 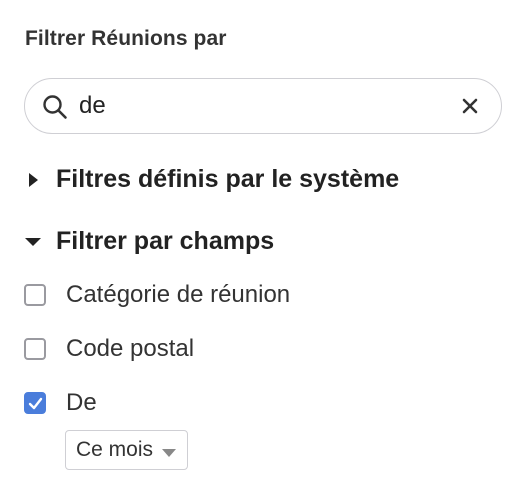 I want to click on de-checkbox, so click(x=35, y=403).